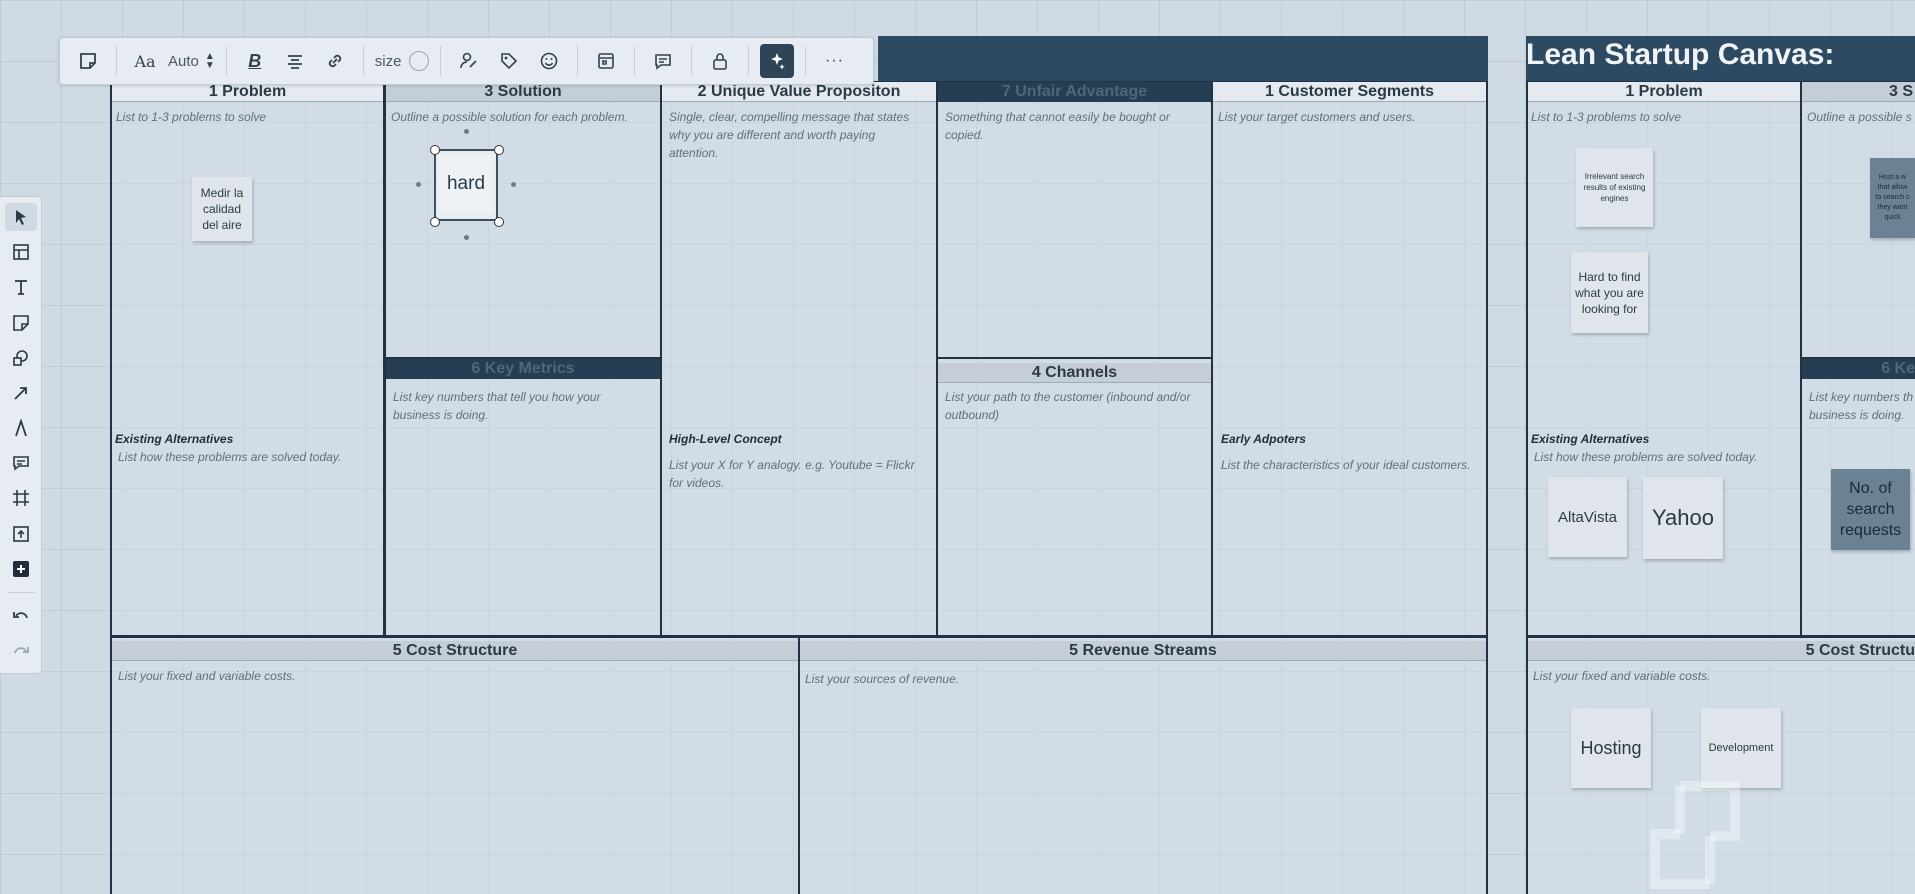 The width and height of the screenshot is (1915, 894). I want to click on align-center-icon, so click(294, 62).